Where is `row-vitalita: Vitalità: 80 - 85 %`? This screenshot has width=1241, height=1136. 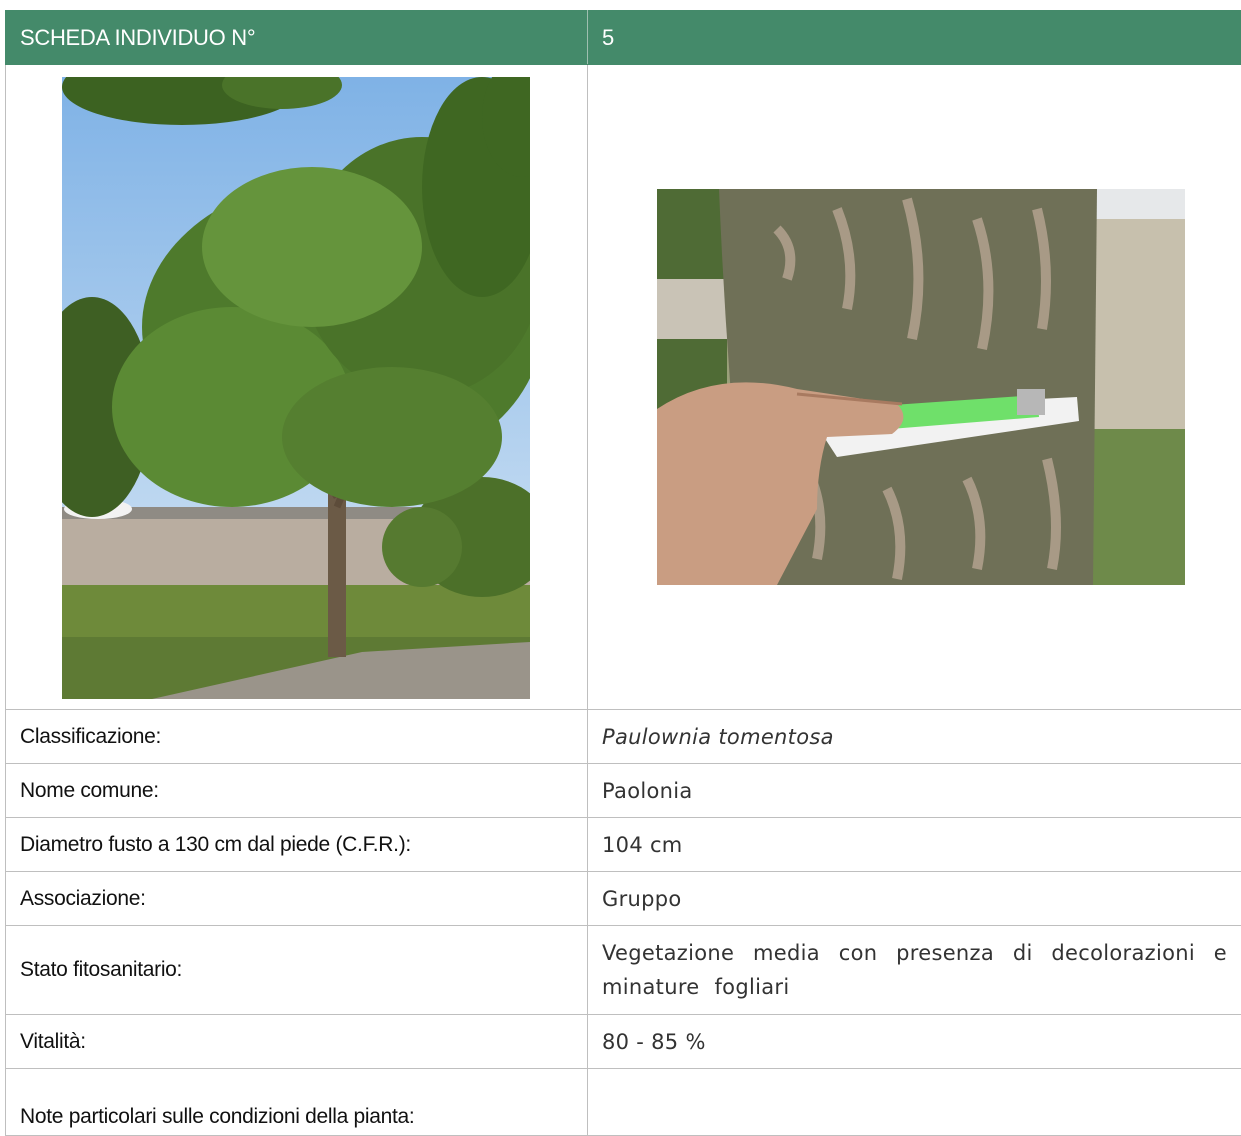
row-vitalita: Vitalità: 80 - 85 % is located at coordinates (623, 1042).